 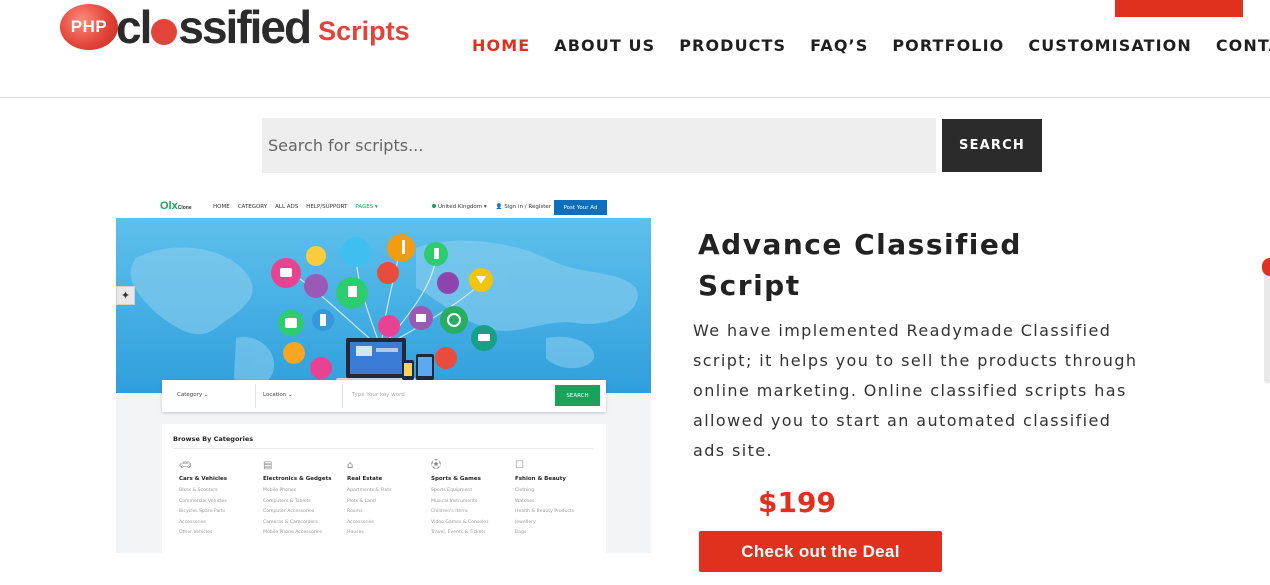 I want to click on preview-country: United Kingdom ▾, so click(x=459, y=207).